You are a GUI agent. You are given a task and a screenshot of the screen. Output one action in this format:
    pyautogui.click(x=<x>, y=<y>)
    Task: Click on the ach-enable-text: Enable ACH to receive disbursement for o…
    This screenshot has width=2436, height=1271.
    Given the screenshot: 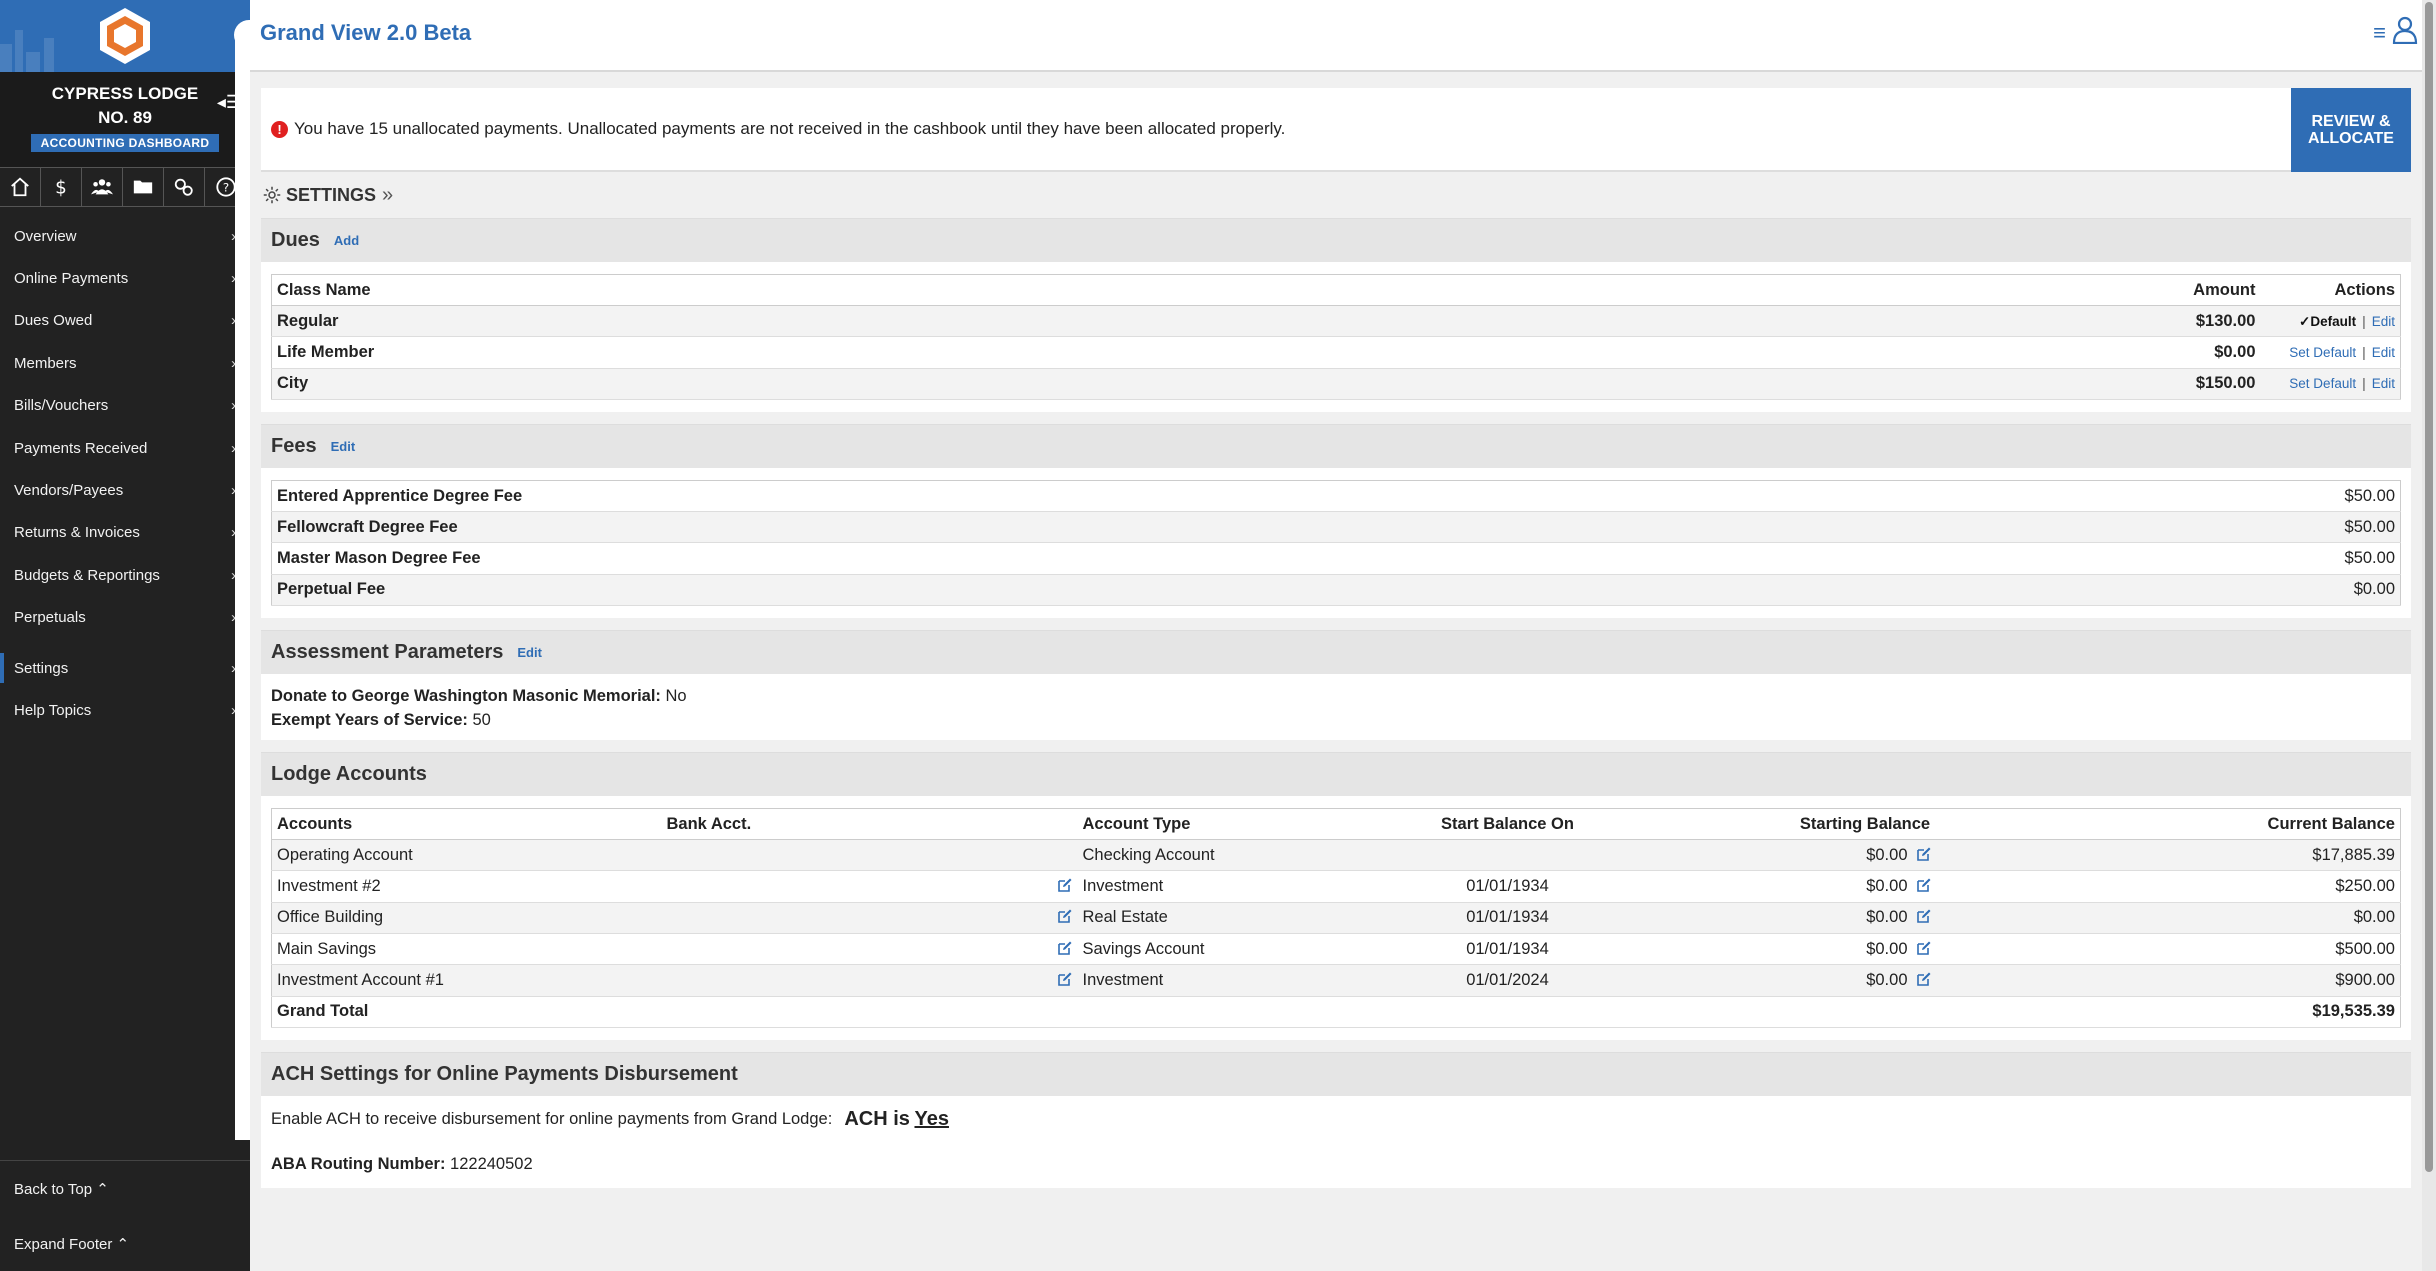 What is the action you would take?
    pyautogui.click(x=552, y=1119)
    